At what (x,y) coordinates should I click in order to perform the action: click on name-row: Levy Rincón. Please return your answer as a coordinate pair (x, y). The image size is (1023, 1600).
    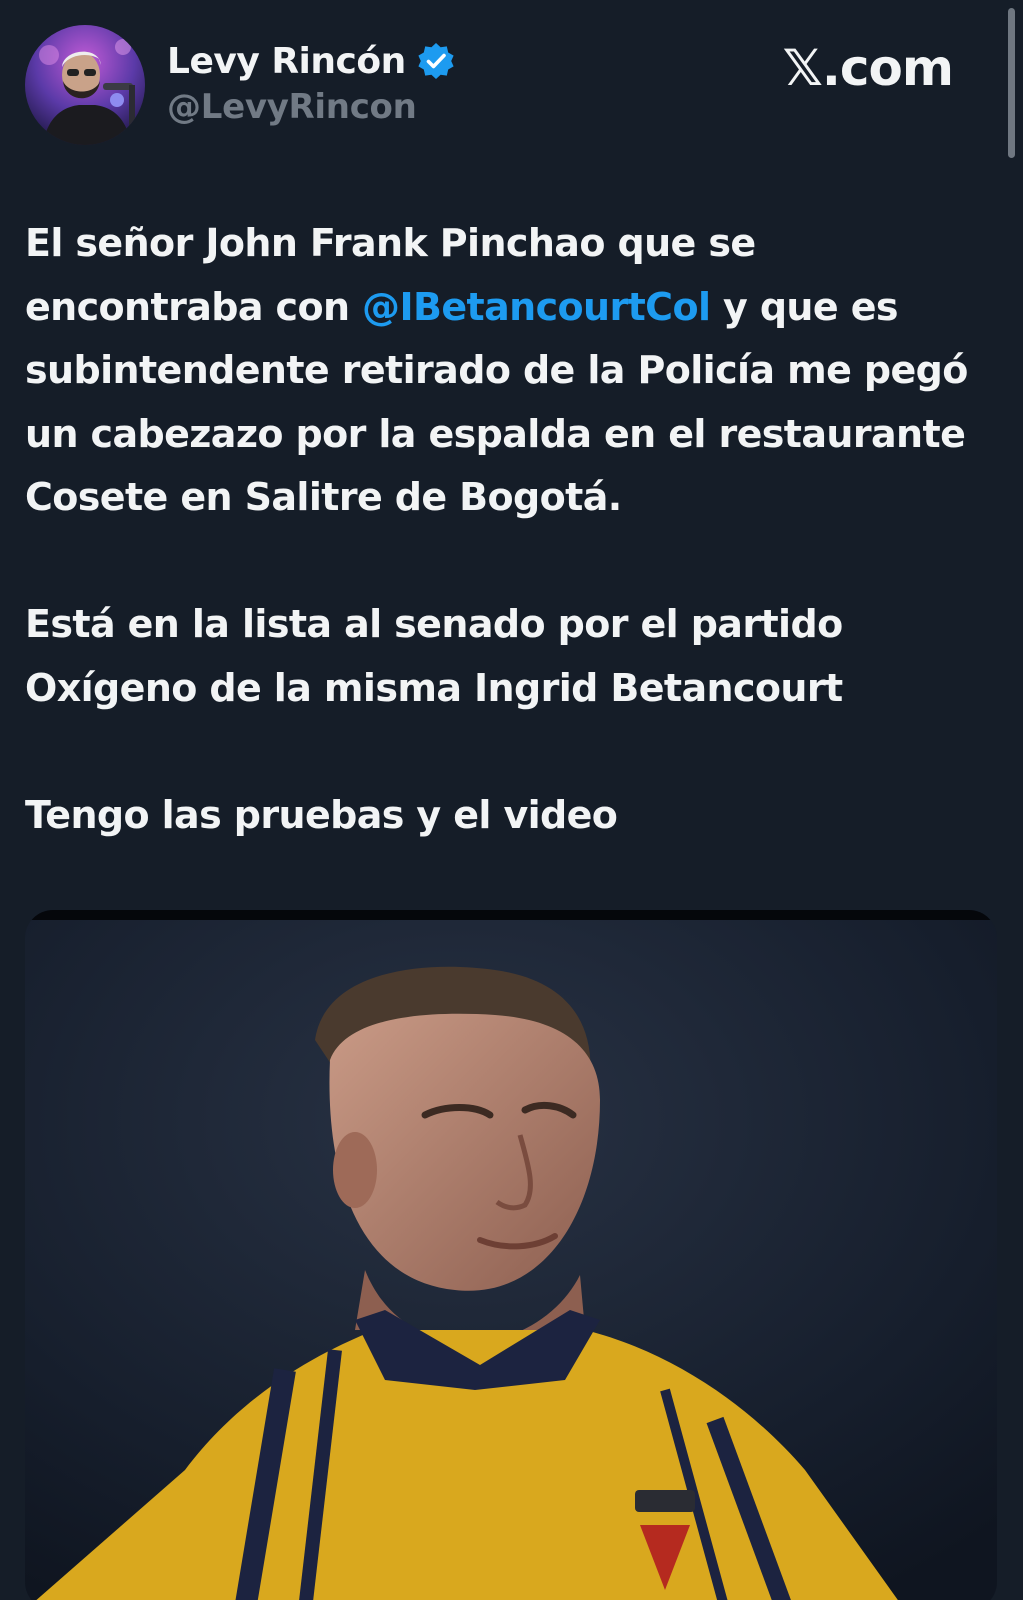
    Looking at the image, I should click on (311, 61).